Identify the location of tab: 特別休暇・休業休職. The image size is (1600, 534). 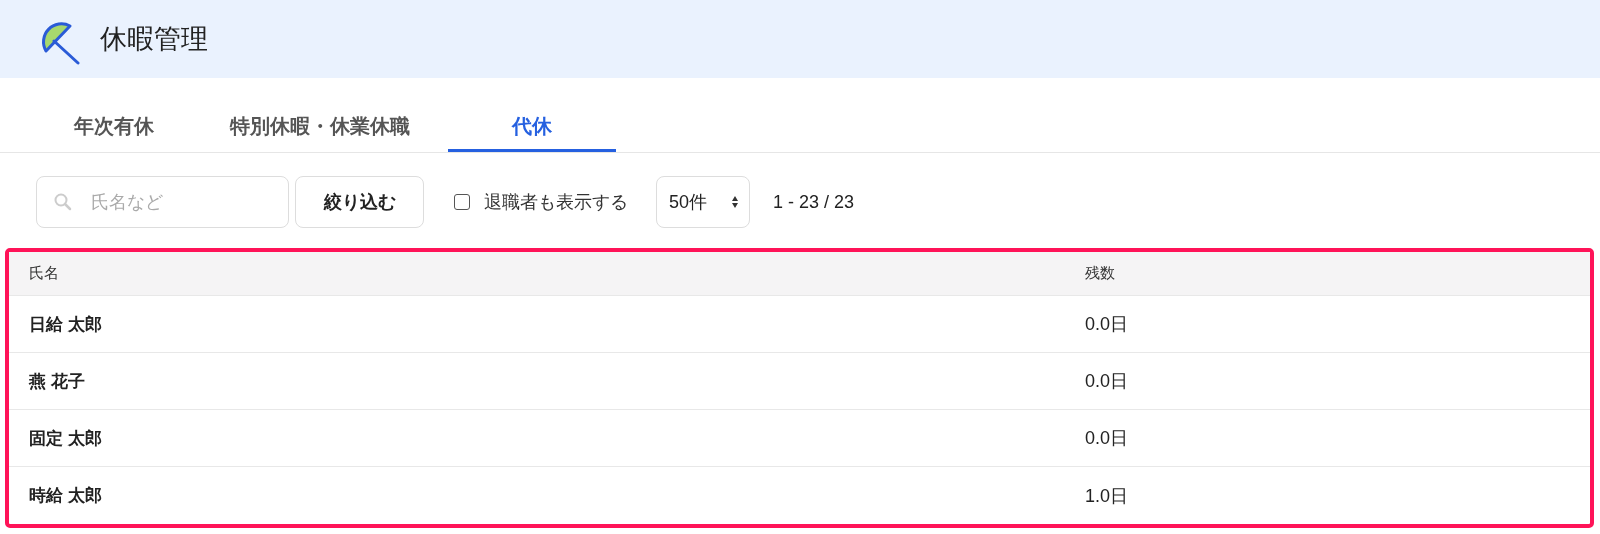
(320, 128).